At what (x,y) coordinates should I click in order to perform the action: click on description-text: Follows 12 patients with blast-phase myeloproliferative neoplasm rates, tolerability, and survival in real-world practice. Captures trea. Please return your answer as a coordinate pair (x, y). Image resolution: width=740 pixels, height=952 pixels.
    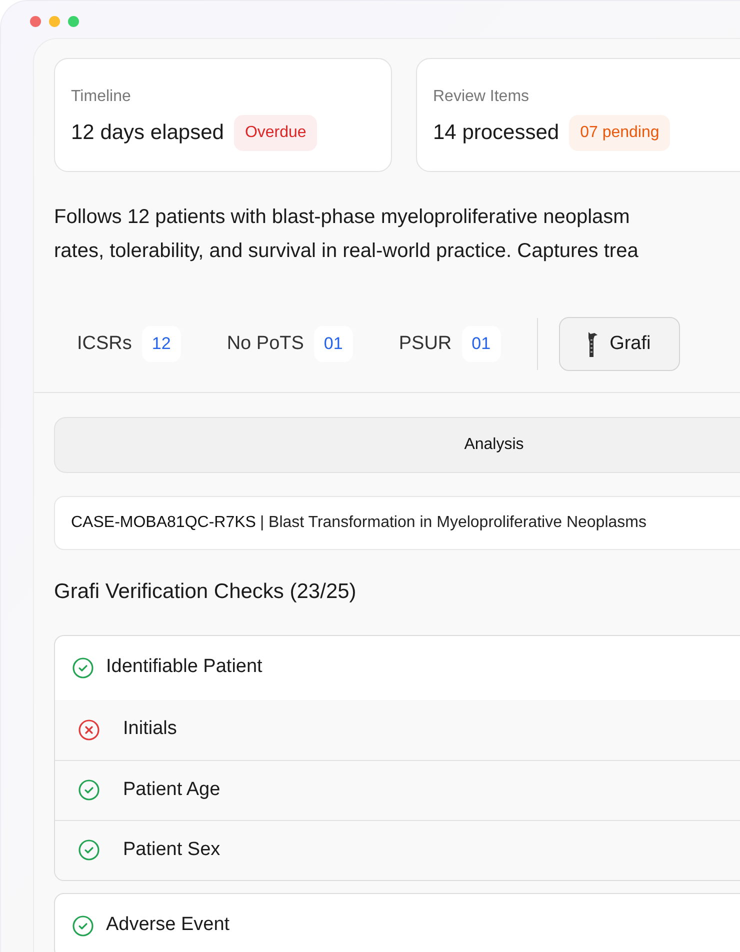
    Looking at the image, I should click on (346, 234).